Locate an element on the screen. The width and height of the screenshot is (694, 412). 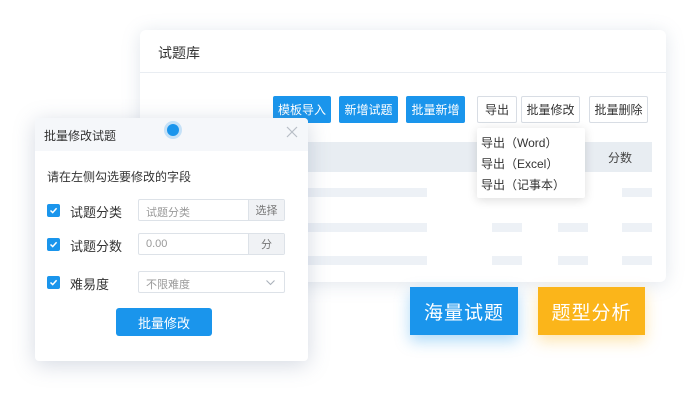
category-select-button: 选择 is located at coordinates (266, 210).